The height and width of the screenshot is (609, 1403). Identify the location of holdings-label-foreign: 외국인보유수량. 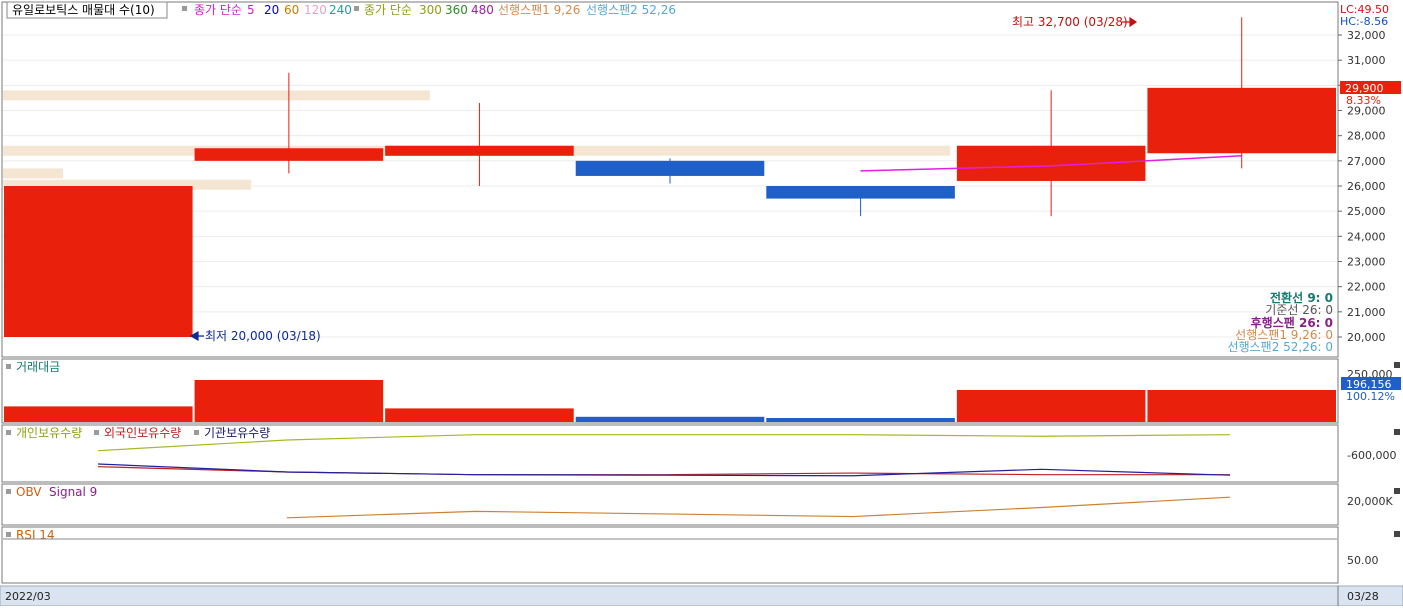
(142, 433).